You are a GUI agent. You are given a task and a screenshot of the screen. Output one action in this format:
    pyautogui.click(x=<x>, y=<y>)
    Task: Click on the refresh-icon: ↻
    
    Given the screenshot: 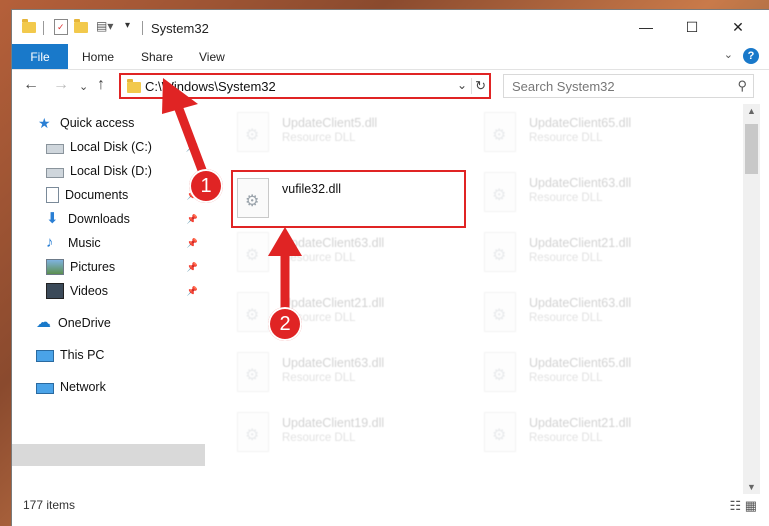 What is the action you would take?
    pyautogui.click(x=478, y=86)
    